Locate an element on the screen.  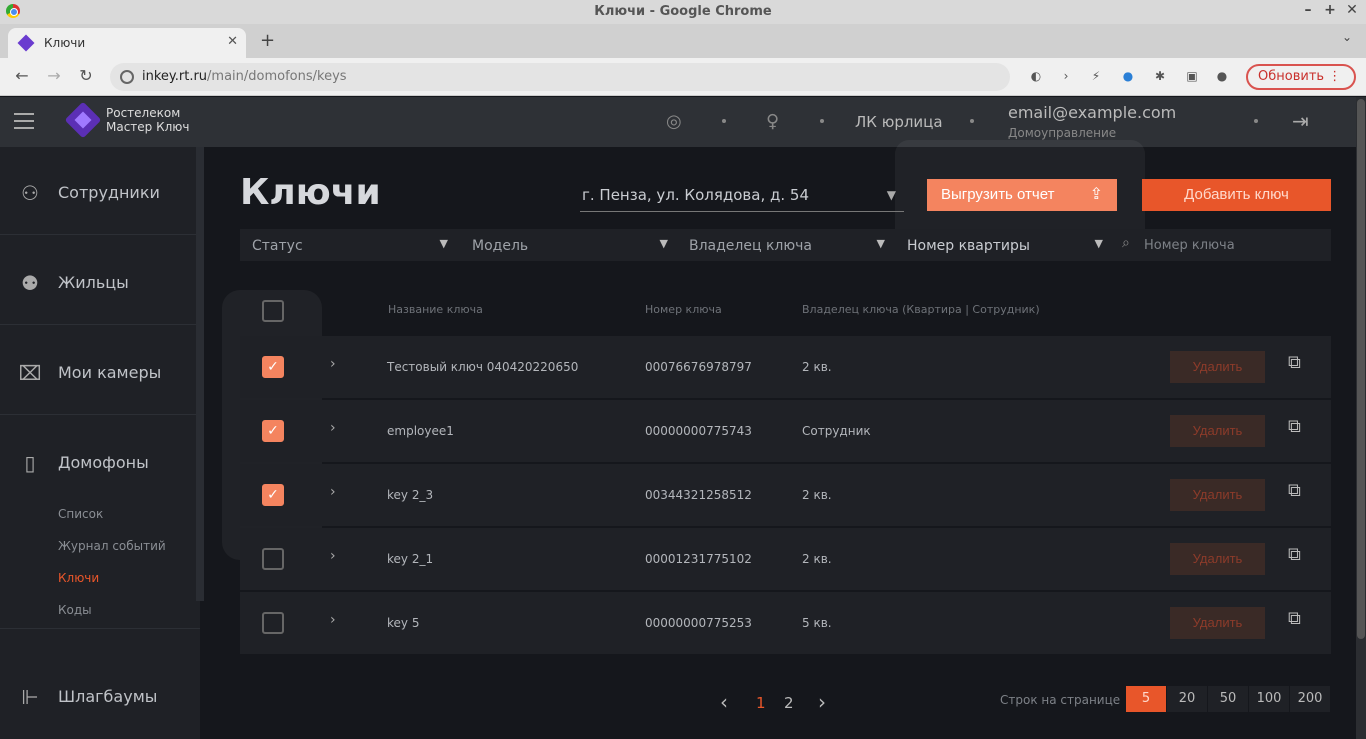
extension-icon: ◐ is located at coordinates (1036, 76).